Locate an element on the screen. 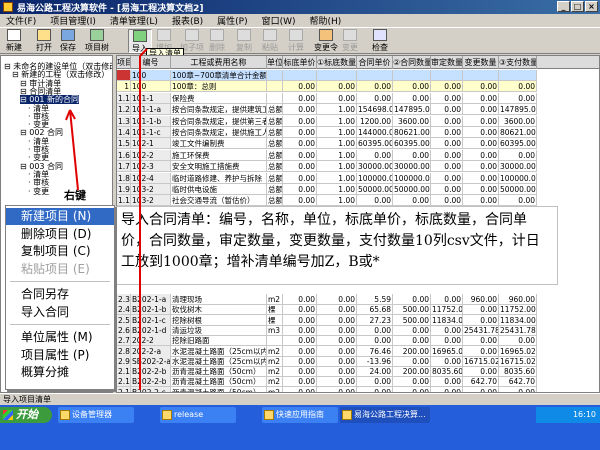 Image resolution: width=600 pixels, height=450 pixels. table-cell: 1.10 is located at coordinates (124, 201).